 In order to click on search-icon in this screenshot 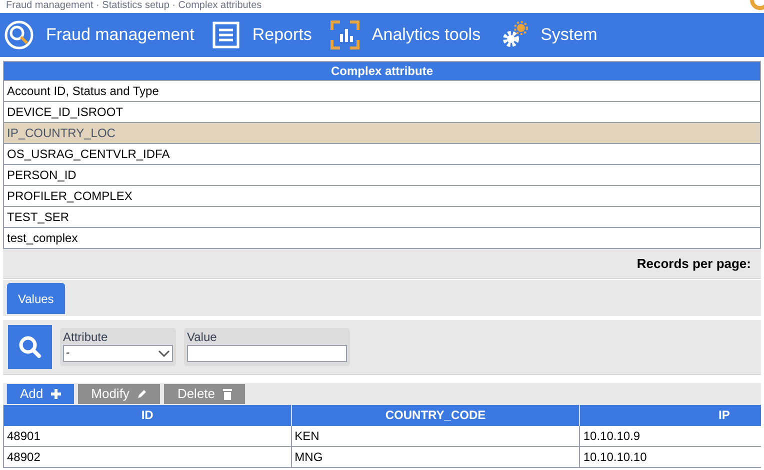, I will do `click(30, 347)`.